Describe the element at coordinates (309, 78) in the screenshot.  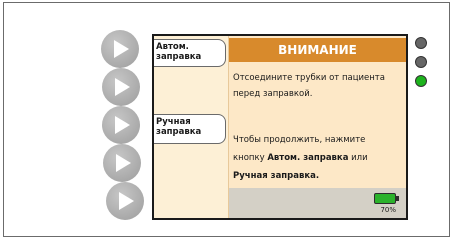
I see `message-line-1: Отсоедините трубки от пациента` at that location.